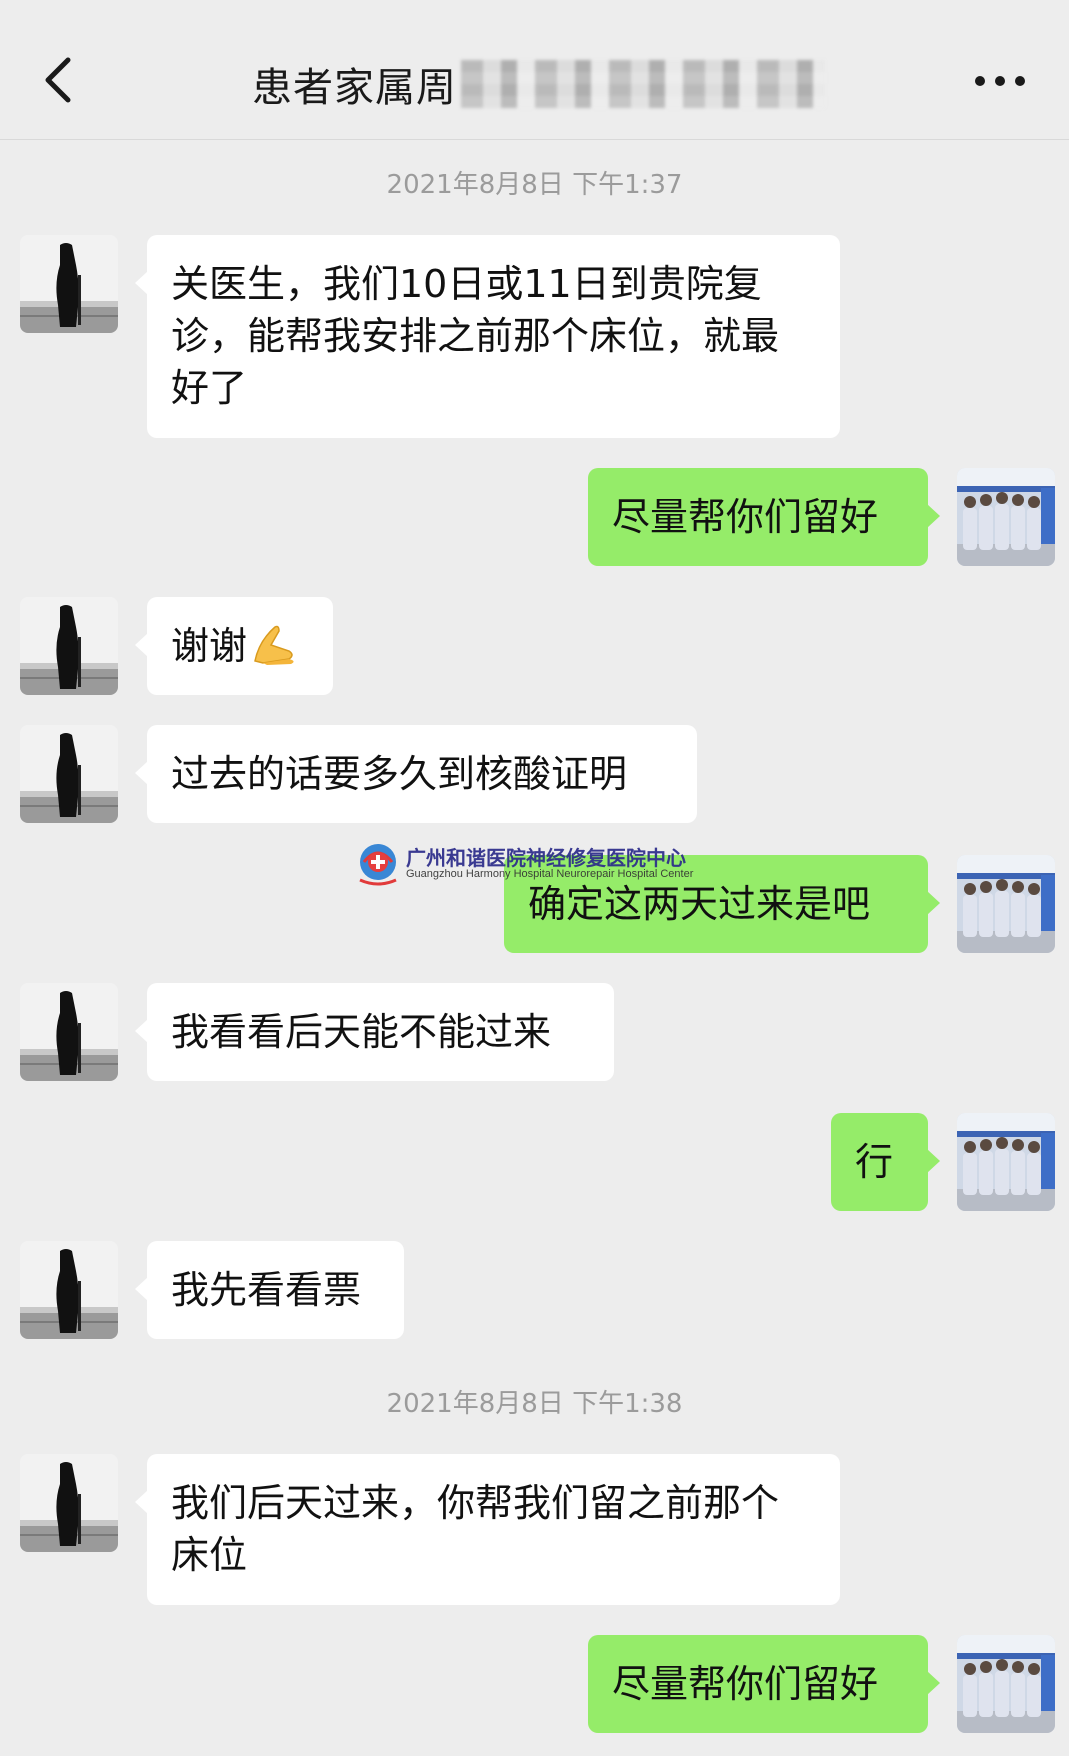 The image size is (1069, 1756). I want to click on message-bubble: 行, so click(885, 1162).